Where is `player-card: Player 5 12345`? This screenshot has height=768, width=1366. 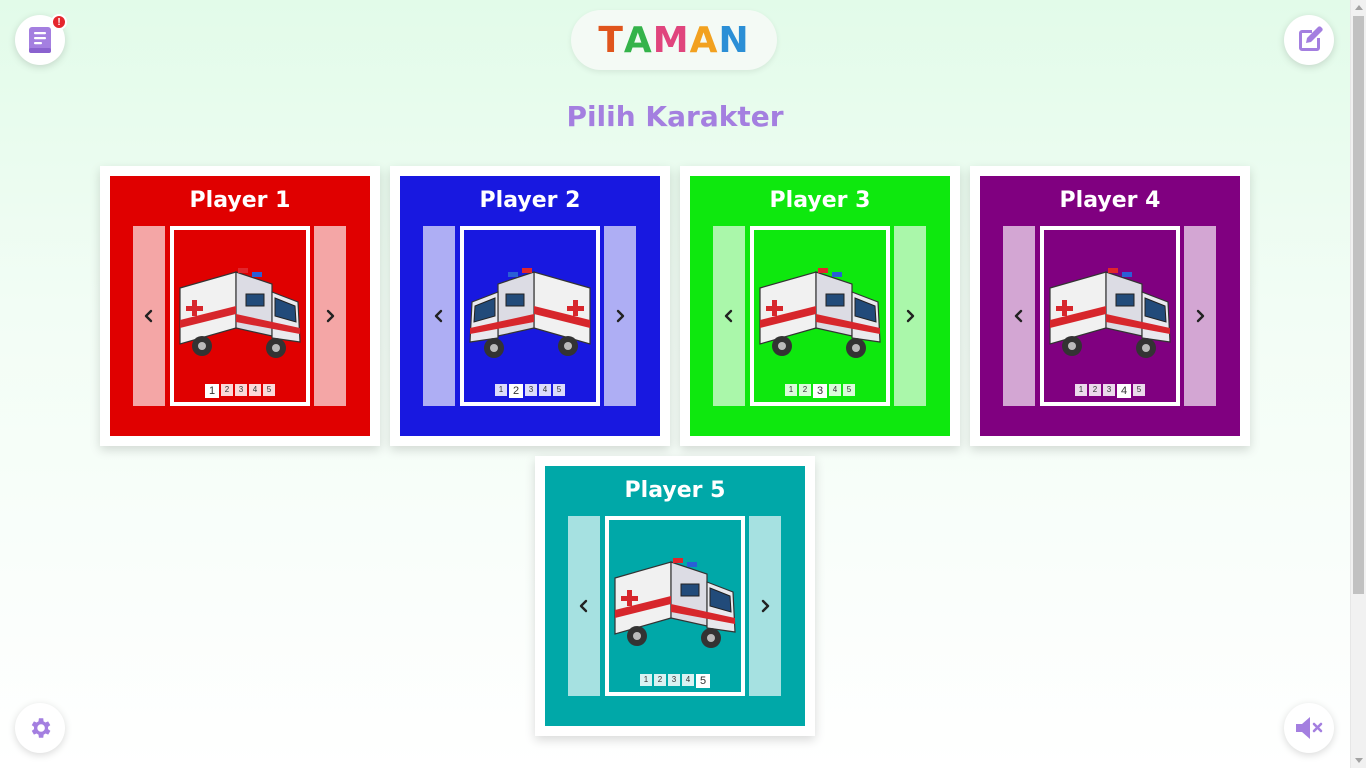
player-card: Player 5 12345 is located at coordinates (675, 596).